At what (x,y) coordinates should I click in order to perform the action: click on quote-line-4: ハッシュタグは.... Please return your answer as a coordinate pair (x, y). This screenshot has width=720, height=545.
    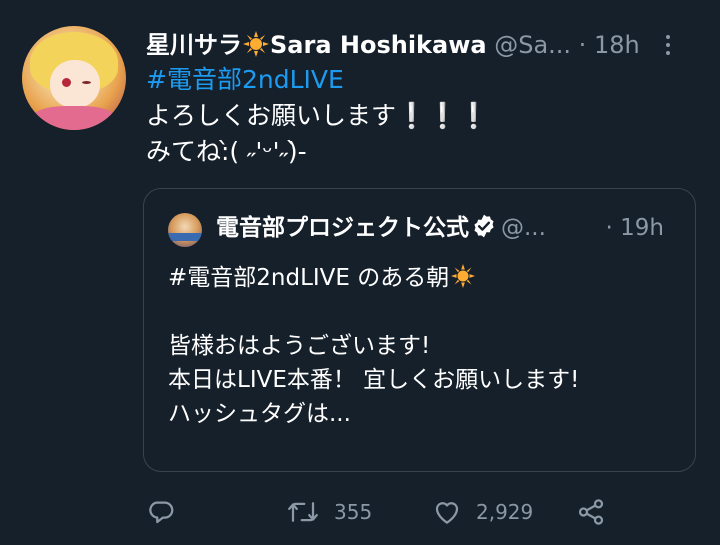
    Looking at the image, I should click on (259, 414).